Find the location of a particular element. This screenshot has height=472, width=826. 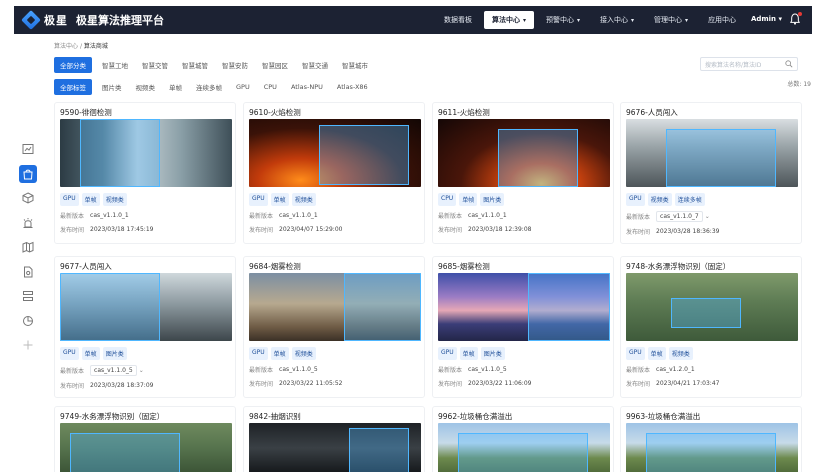

version-row: 最新版本 cas_v1.1.0_1 is located at coordinates (283, 216).